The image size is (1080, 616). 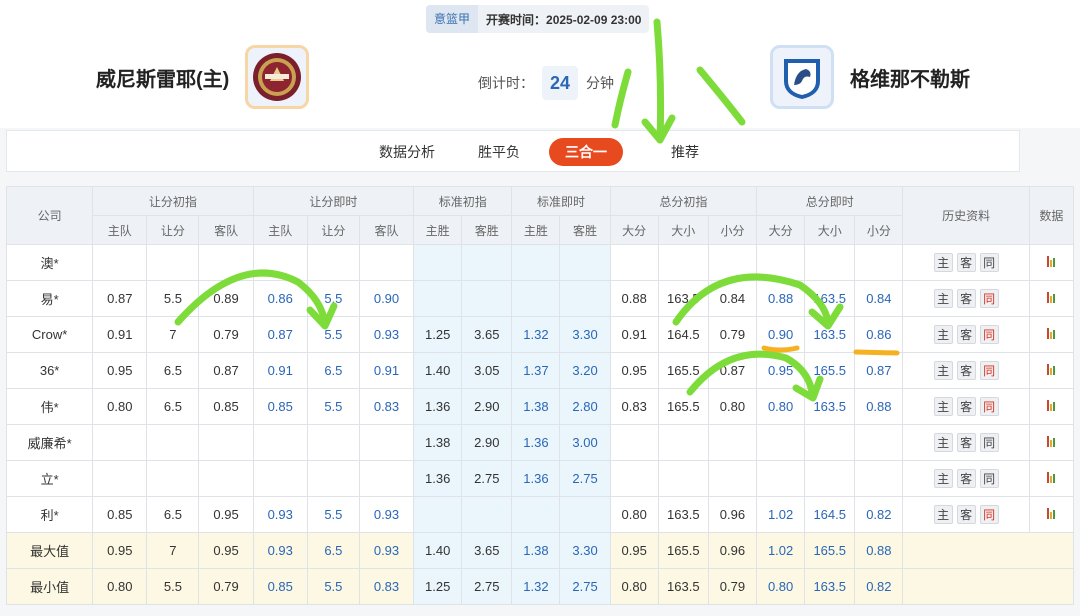 What do you see at coordinates (802, 77) in the screenshot?
I see `away-team-logo` at bounding box center [802, 77].